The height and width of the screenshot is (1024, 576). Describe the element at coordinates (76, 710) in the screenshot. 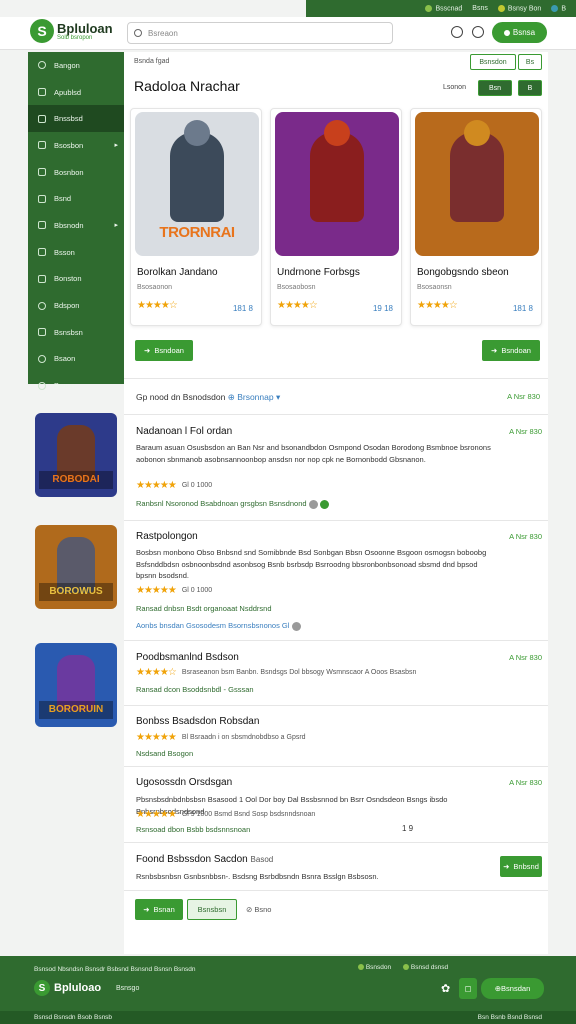

I see `game-logo: BORORUIN` at that location.